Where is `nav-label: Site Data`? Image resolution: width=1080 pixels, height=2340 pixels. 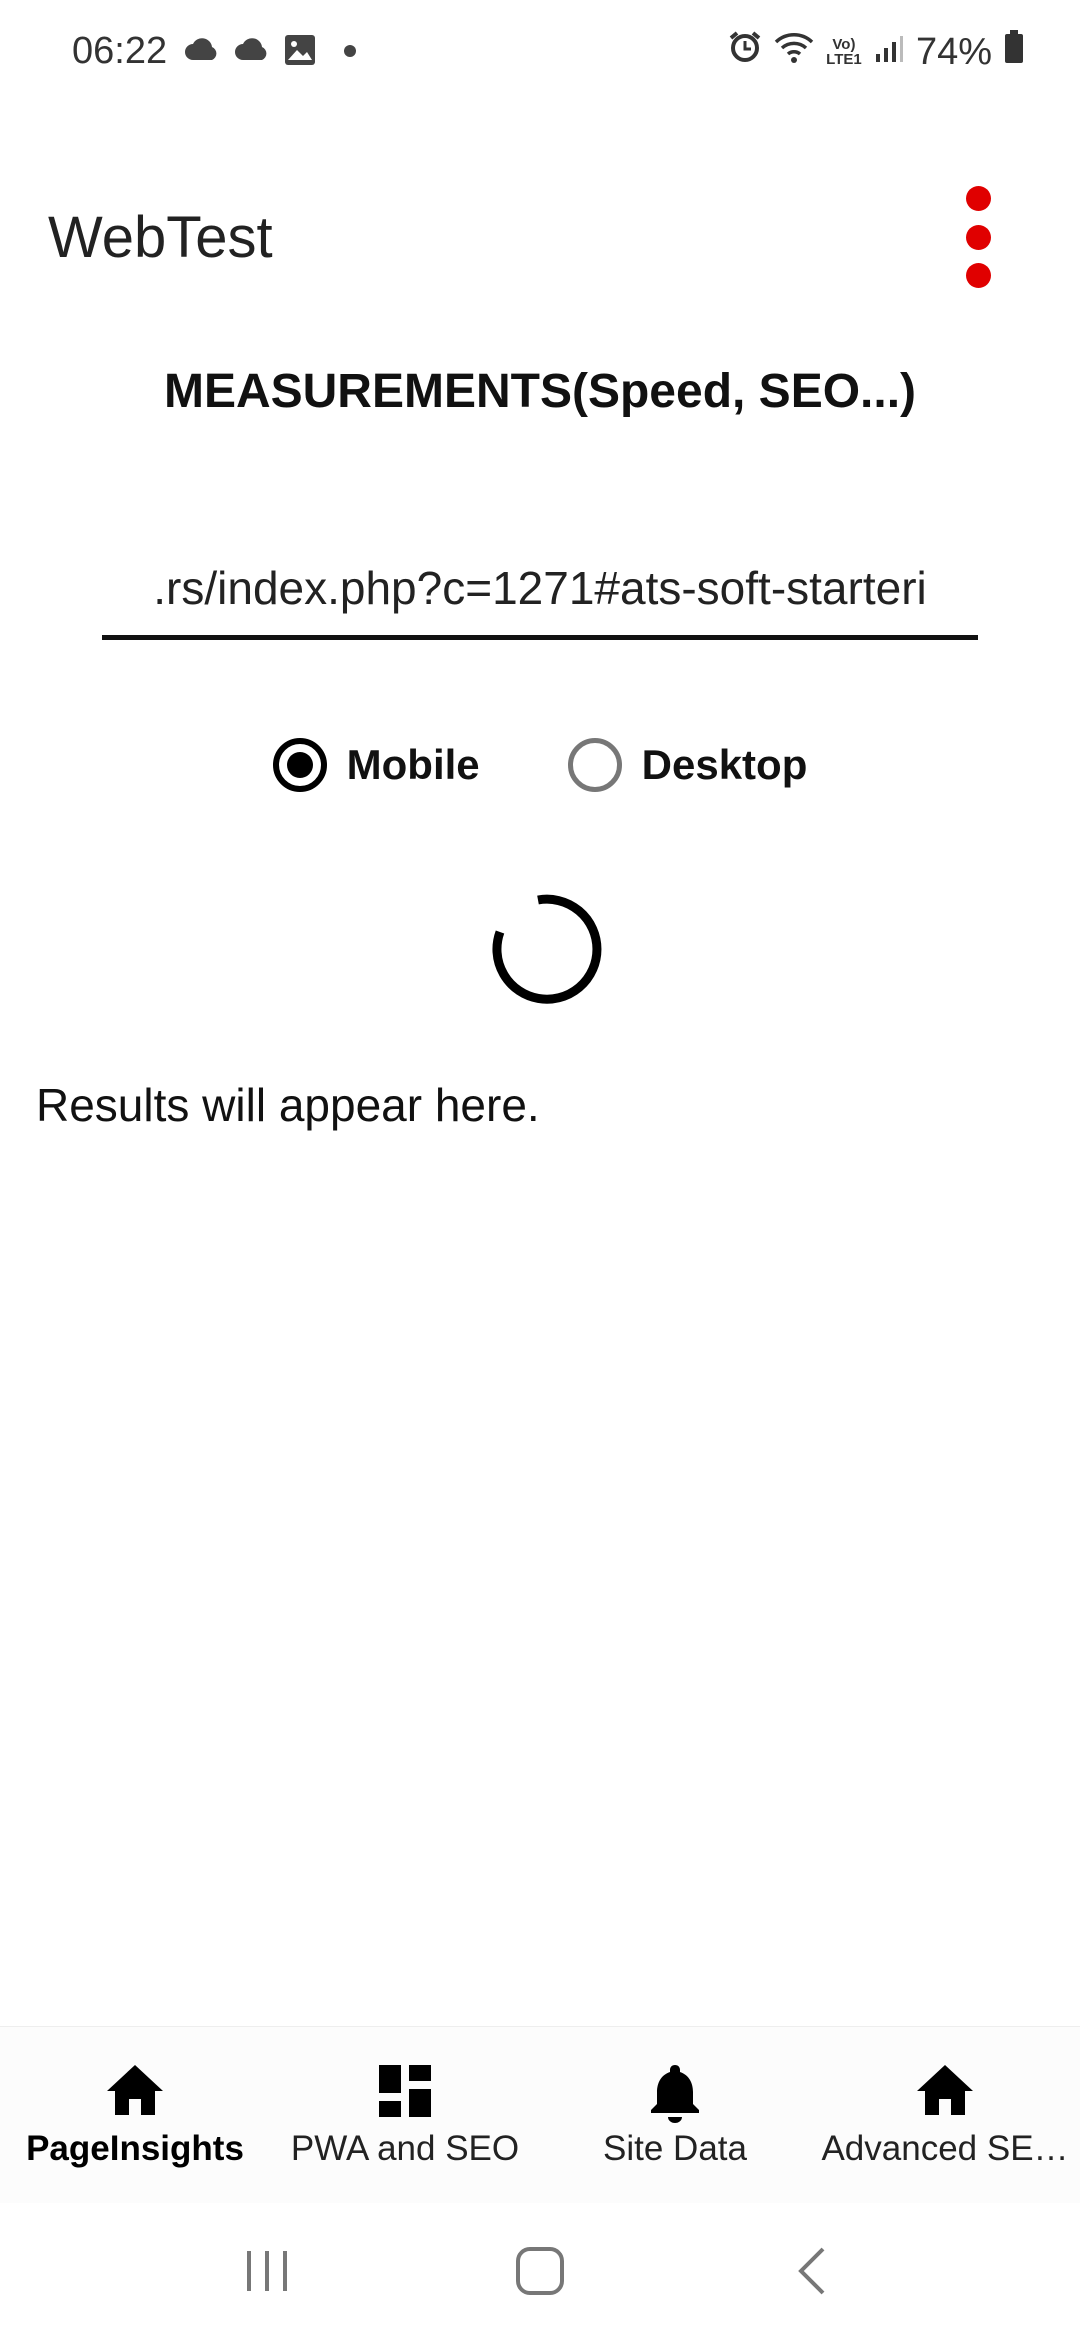
nav-label: Site Data is located at coordinates (675, 2148).